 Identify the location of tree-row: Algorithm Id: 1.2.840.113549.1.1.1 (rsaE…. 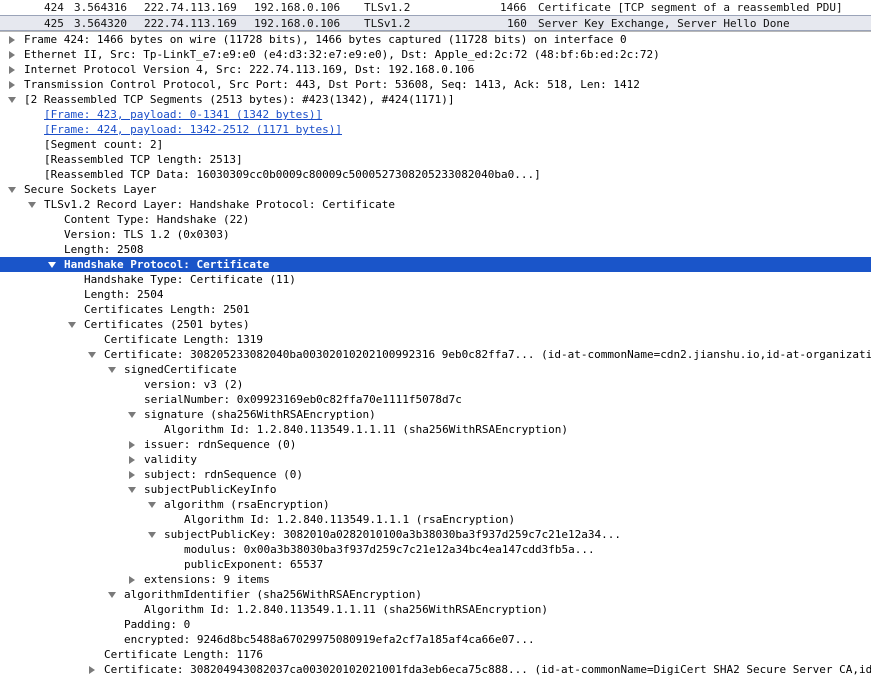
(435, 519).